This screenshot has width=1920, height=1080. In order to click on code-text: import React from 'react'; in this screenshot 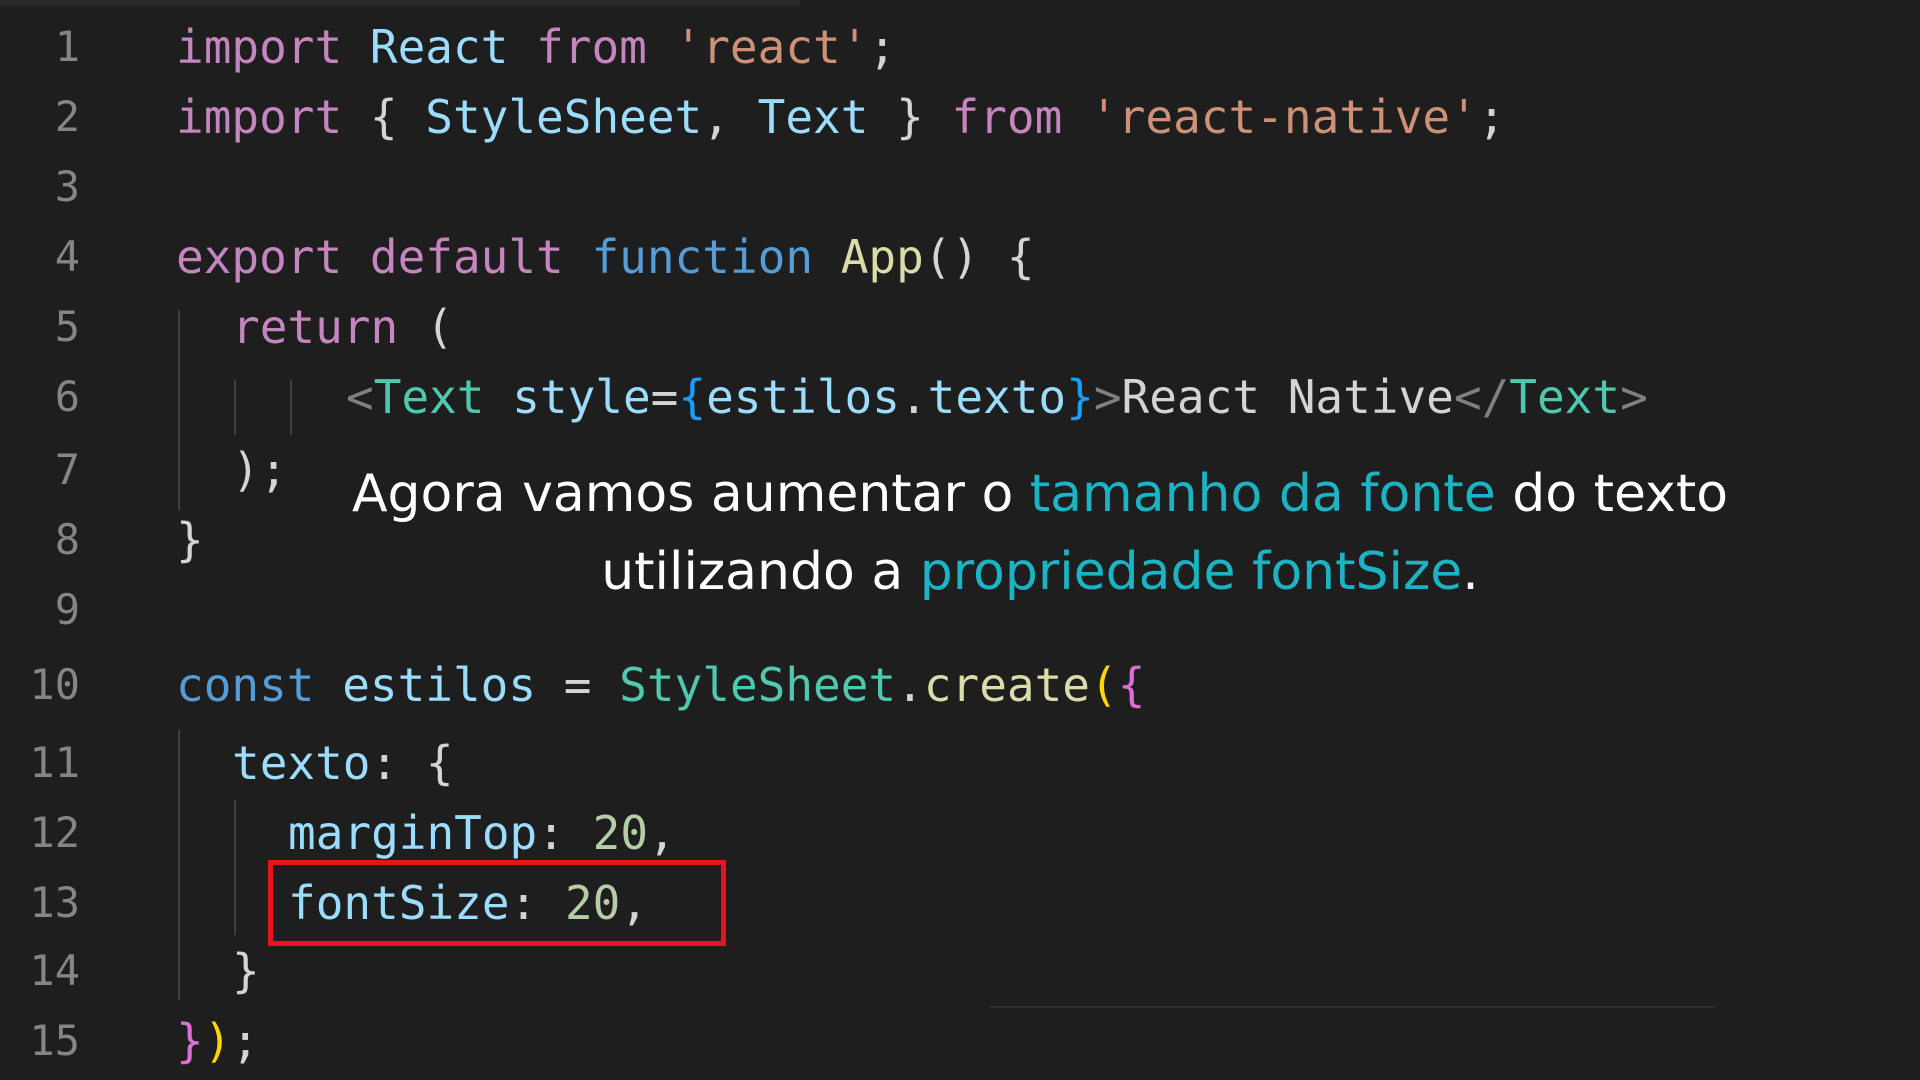, I will do `click(536, 47)`.